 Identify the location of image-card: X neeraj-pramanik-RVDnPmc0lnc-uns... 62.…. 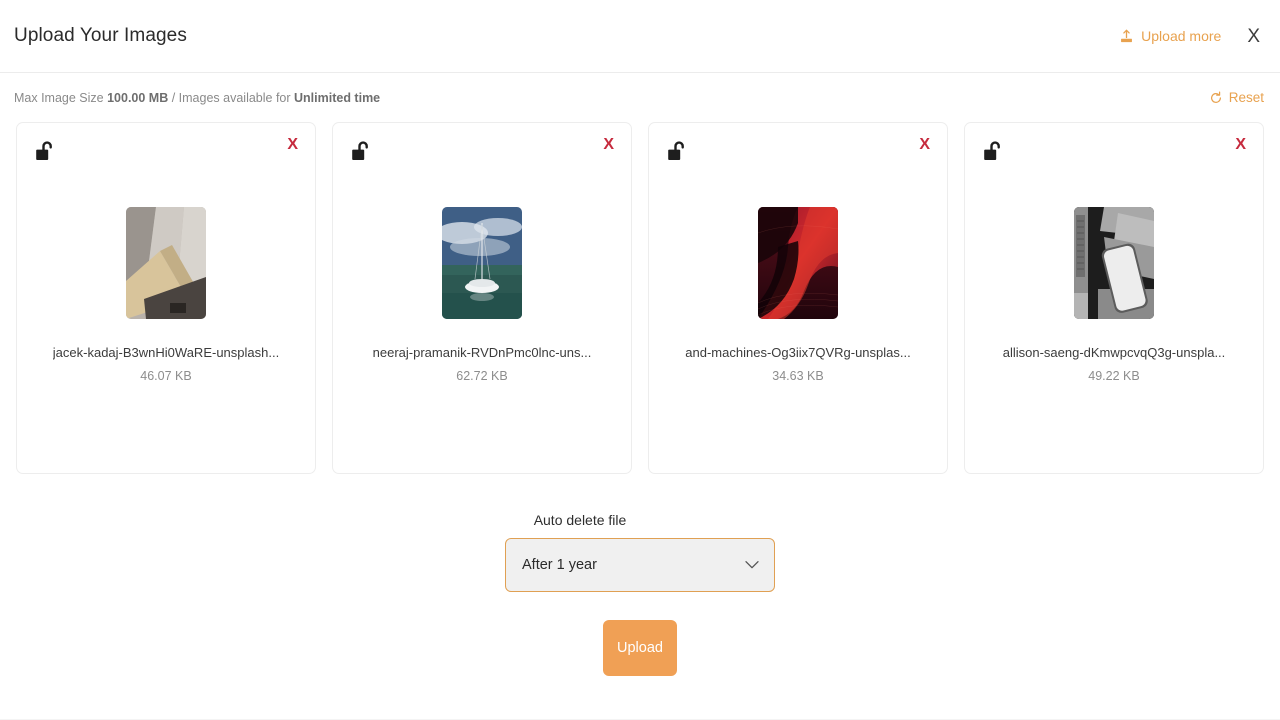
(482, 298).